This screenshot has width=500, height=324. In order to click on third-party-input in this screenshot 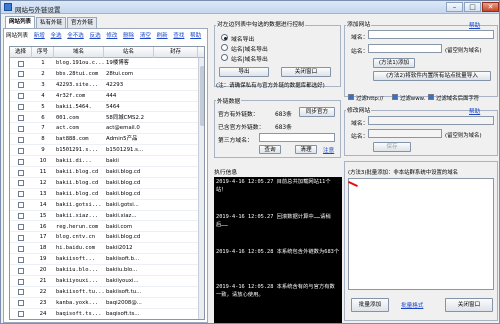, I will do `click(297, 137)`.